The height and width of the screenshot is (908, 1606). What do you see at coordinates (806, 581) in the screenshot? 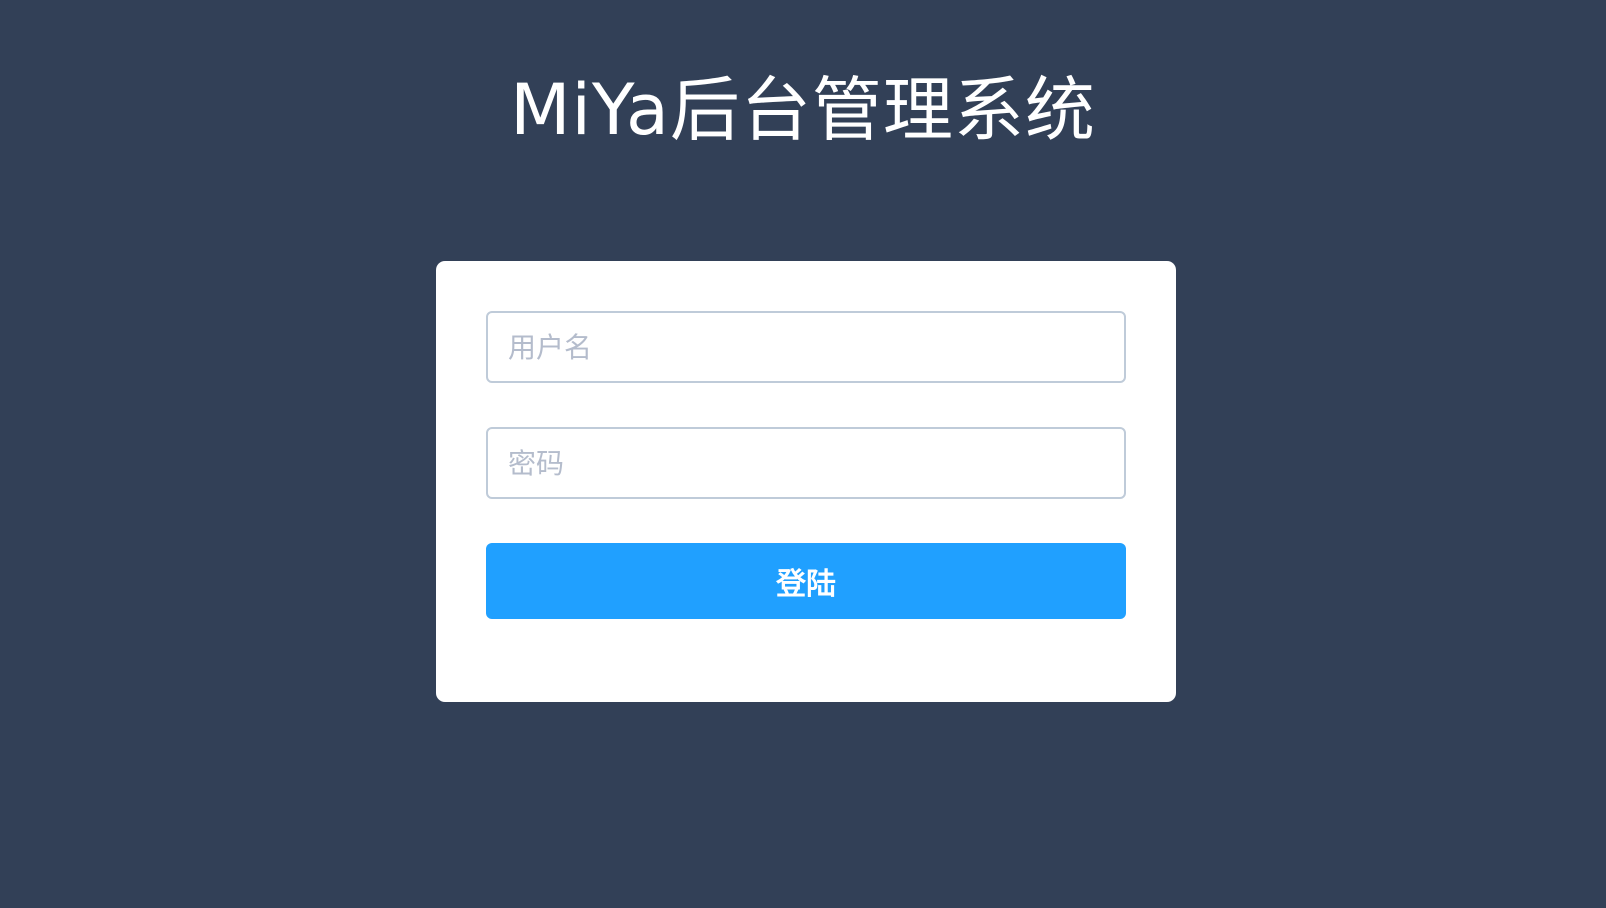
I see `login-button: 登陆` at bounding box center [806, 581].